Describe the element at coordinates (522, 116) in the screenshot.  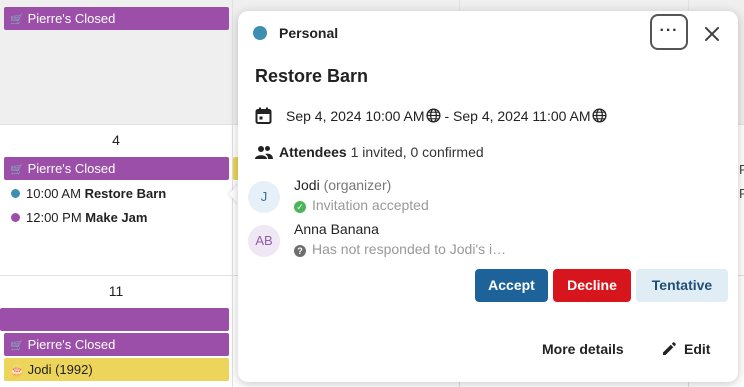
I see `event-end: Sep 4, 2024 11:00 AM` at that location.